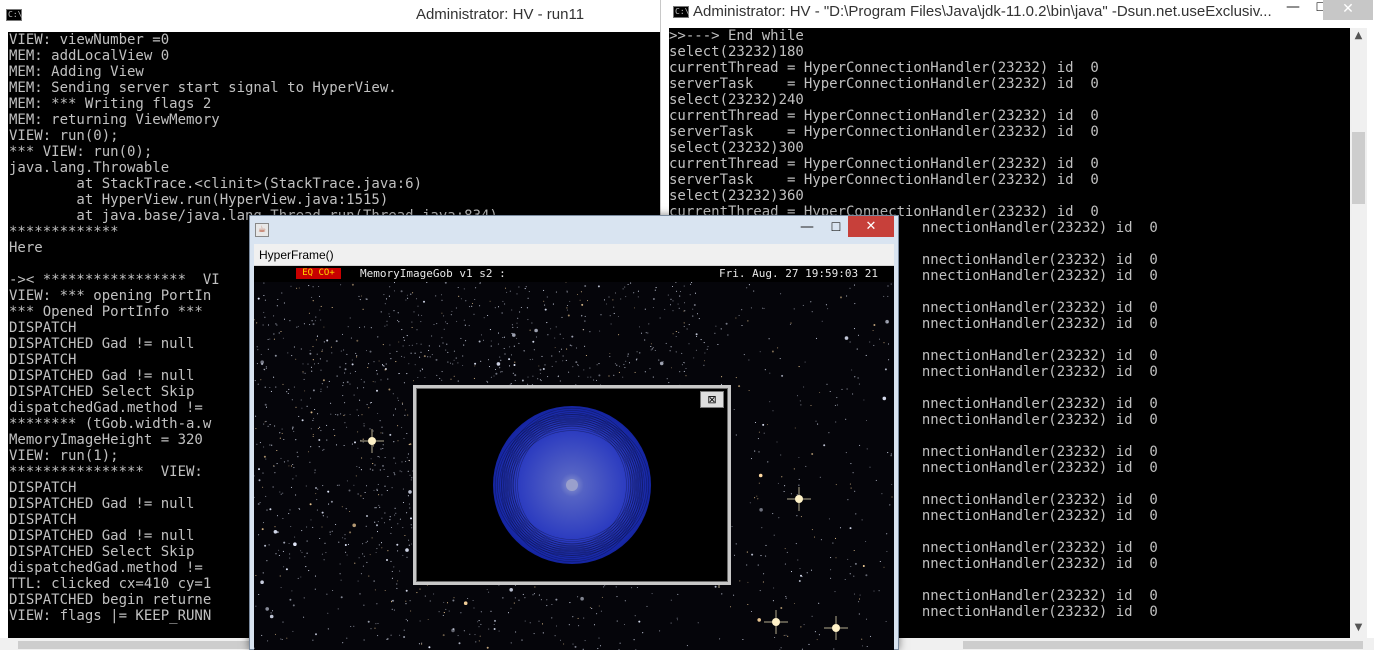 Image resolution: width=1374 pixels, height=650 pixels. What do you see at coordinates (736, 36) in the screenshot?
I see `right-console-line: >>---> End while` at bounding box center [736, 36].